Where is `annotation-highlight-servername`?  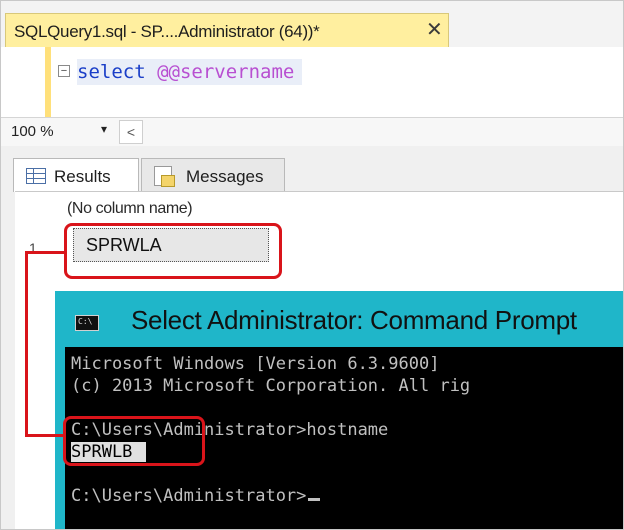
annotation-highlight-servername is located at coordinates (173, 251).